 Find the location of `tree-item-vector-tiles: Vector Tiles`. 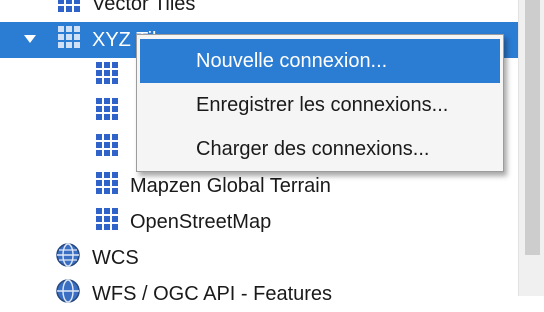

tree-item-vector-tiles: Vector Tiles is located at coordinates (259, 11).